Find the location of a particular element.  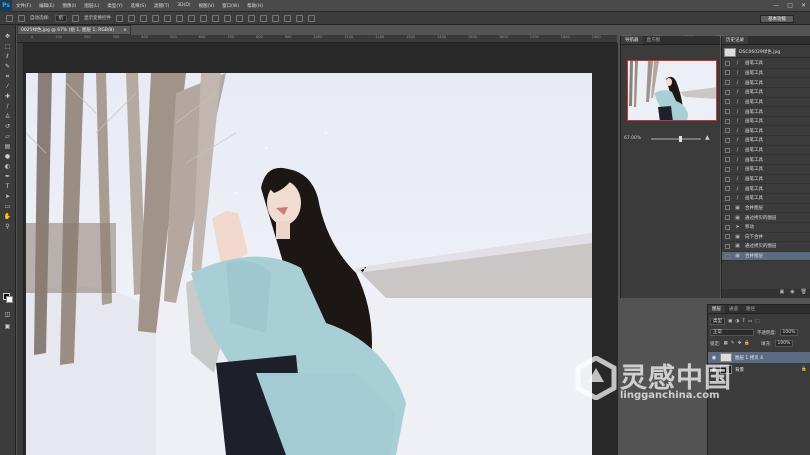

new-snapshot-icon: ◉ is located at coordinates (792, 293).